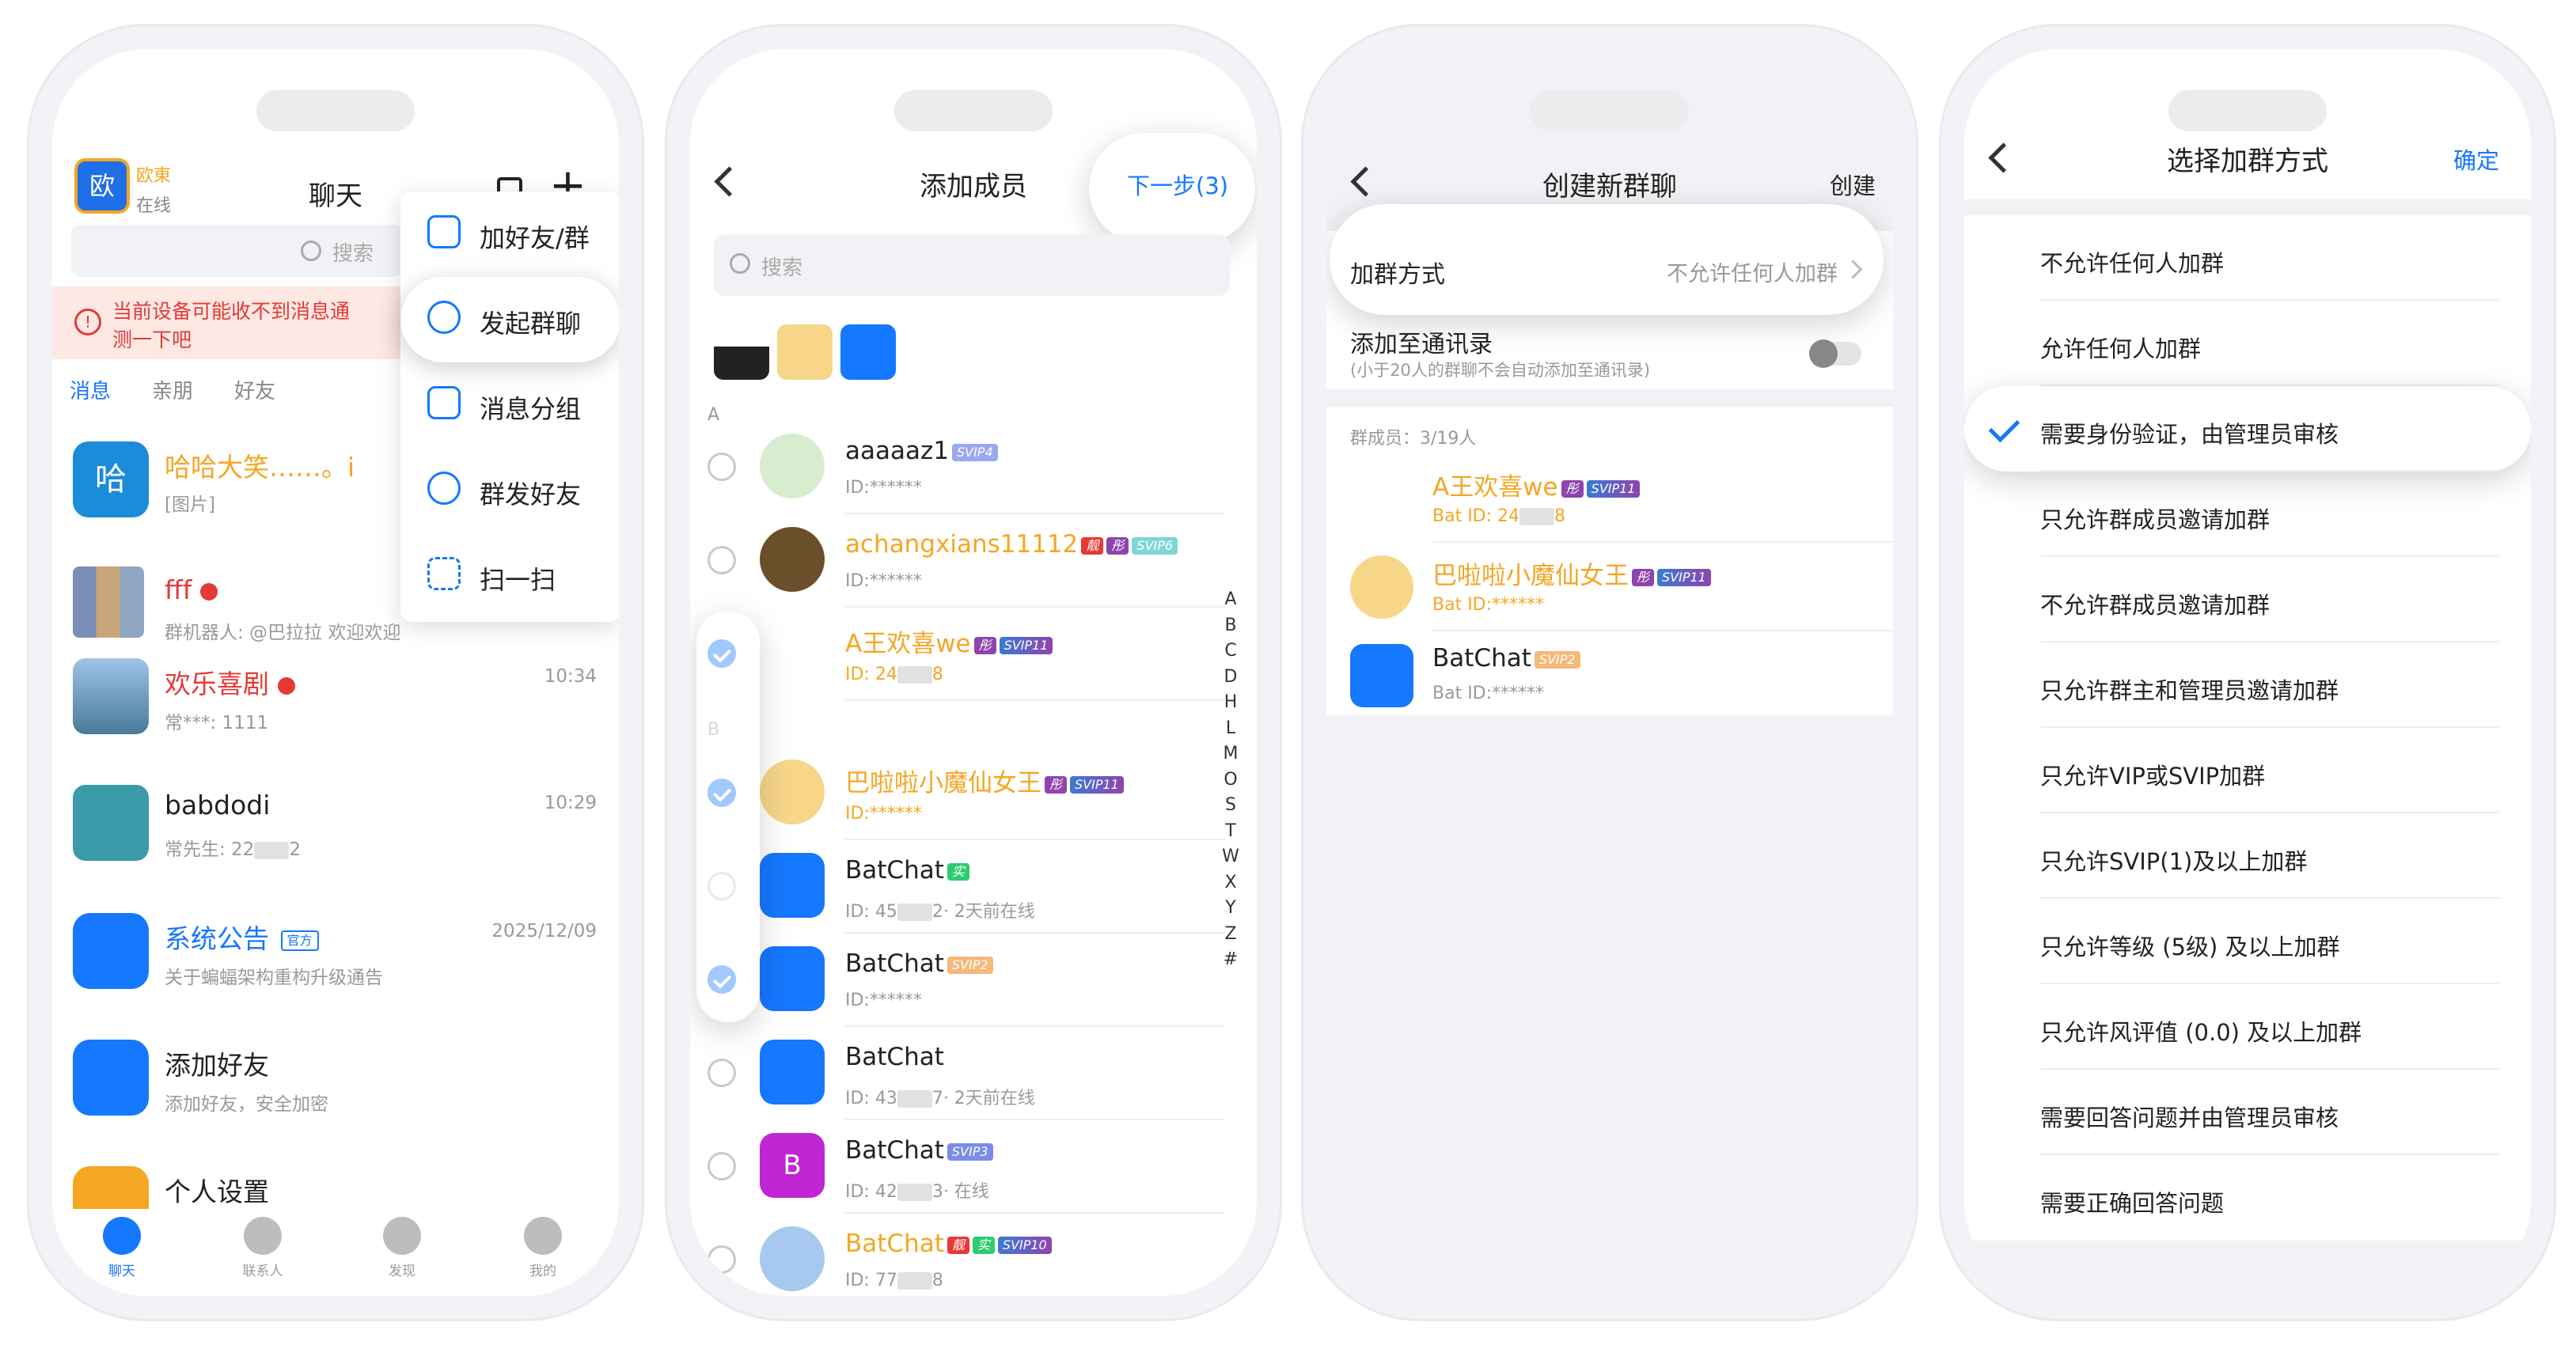 This screenshot has height=1345, width=2576. What do you see at coordinates (2004, 427) in the screenshot?
I see `checkmark-icon` at bounding box center [2004, 427].